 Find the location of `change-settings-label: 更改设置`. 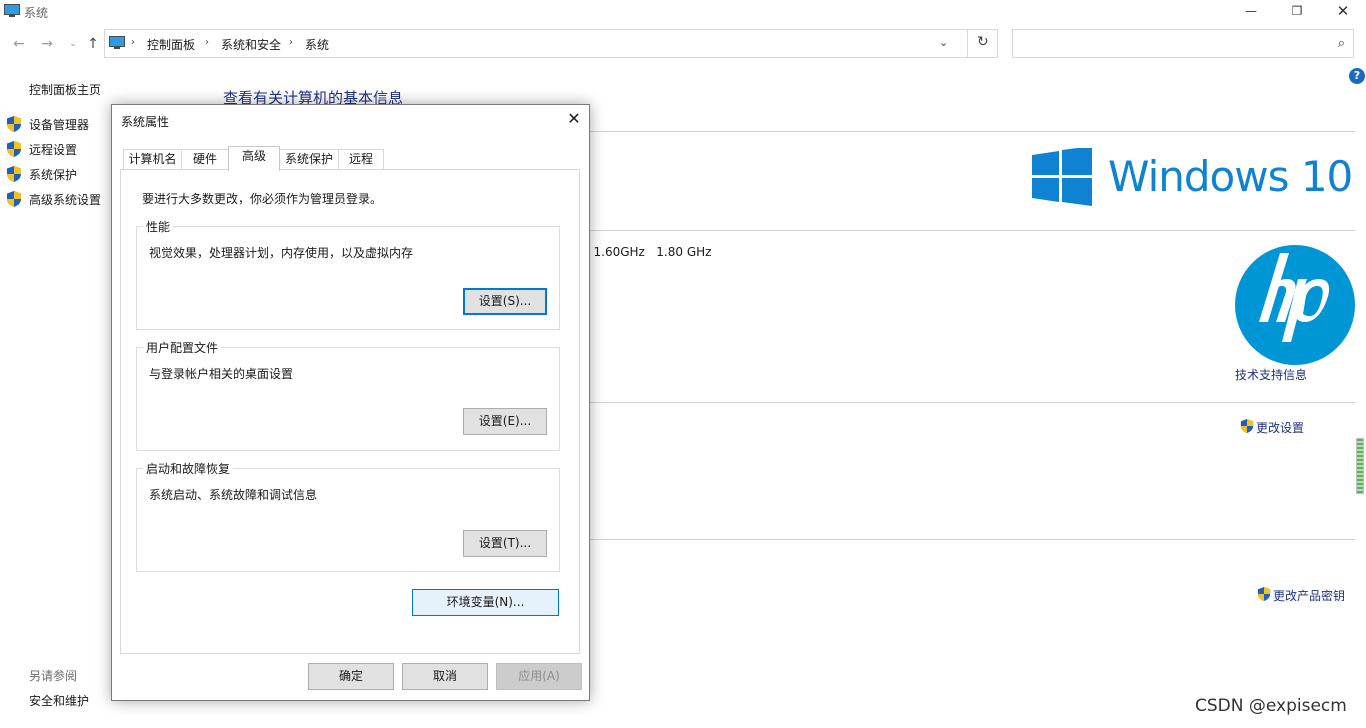

change-settings-label: 更改设置 is located at coordinates (1280, 428).